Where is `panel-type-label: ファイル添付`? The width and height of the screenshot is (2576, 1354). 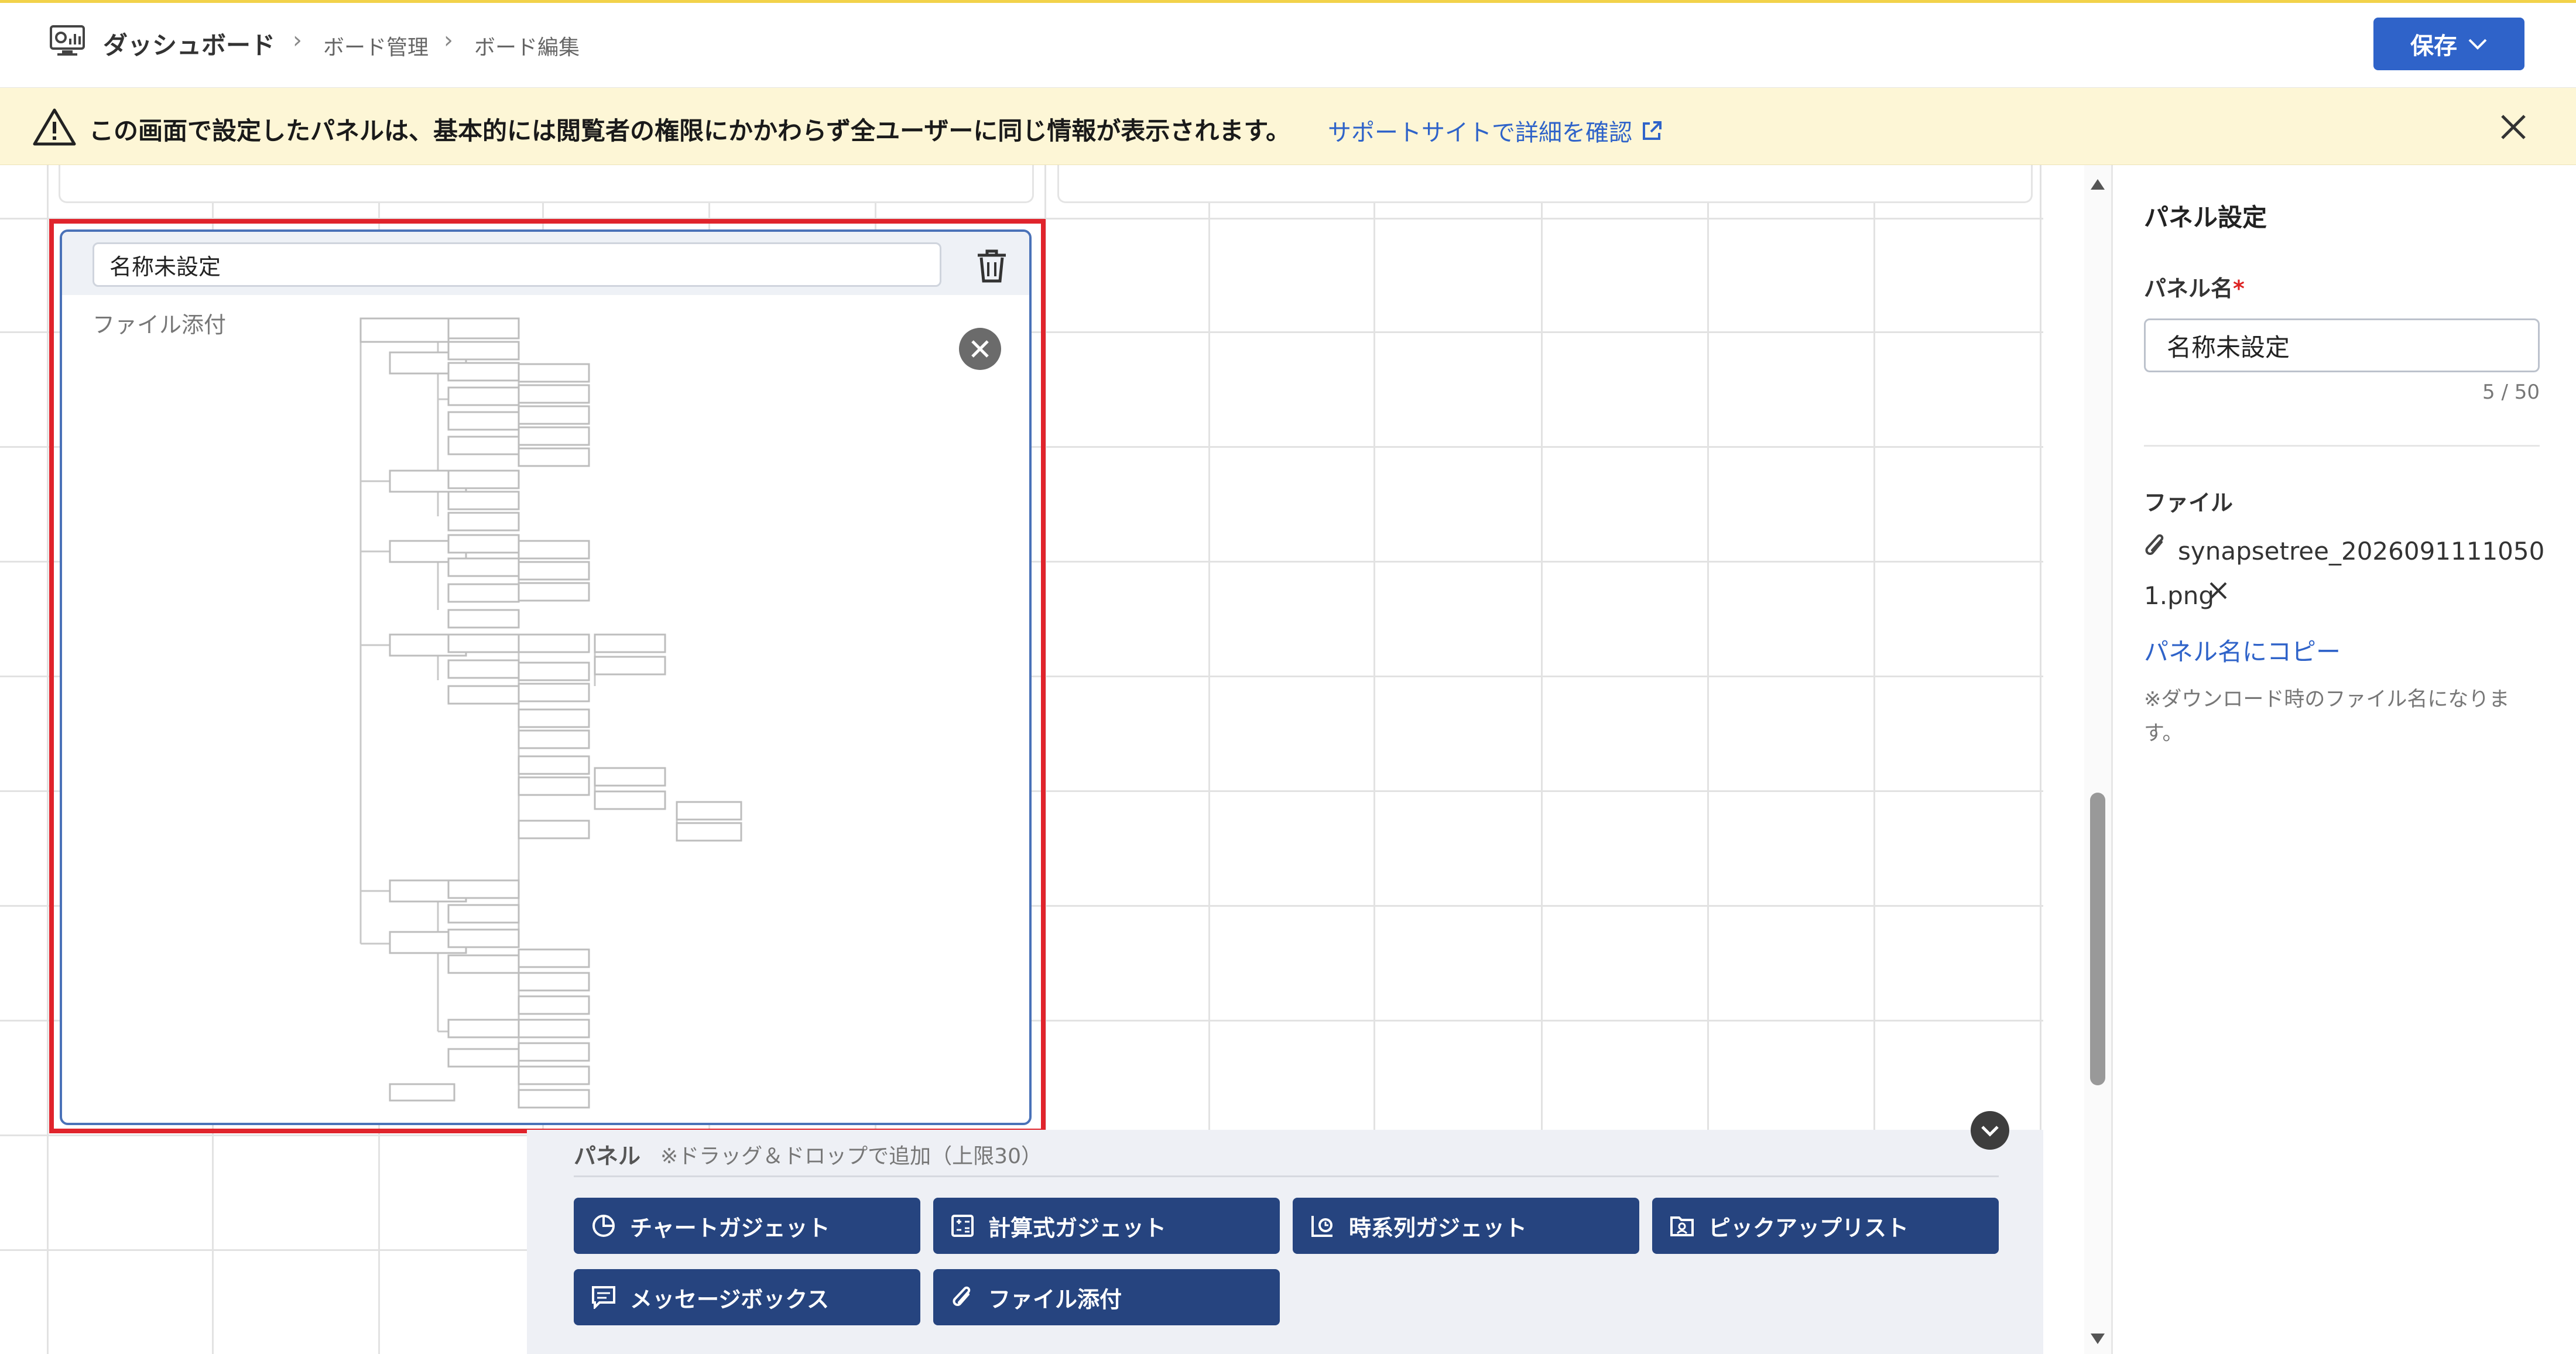 panel-type-label: ファイル添付 is located at coordinates (160, 325).